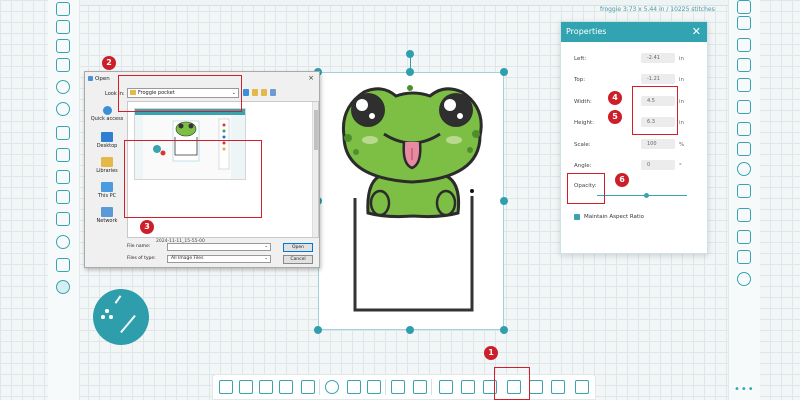 Image resolution: width=800 pixels, height=400 pixels. Describe the element at coordinates (744, 107) in the screenshot. I see `zoom-1-1-icon` at that location.